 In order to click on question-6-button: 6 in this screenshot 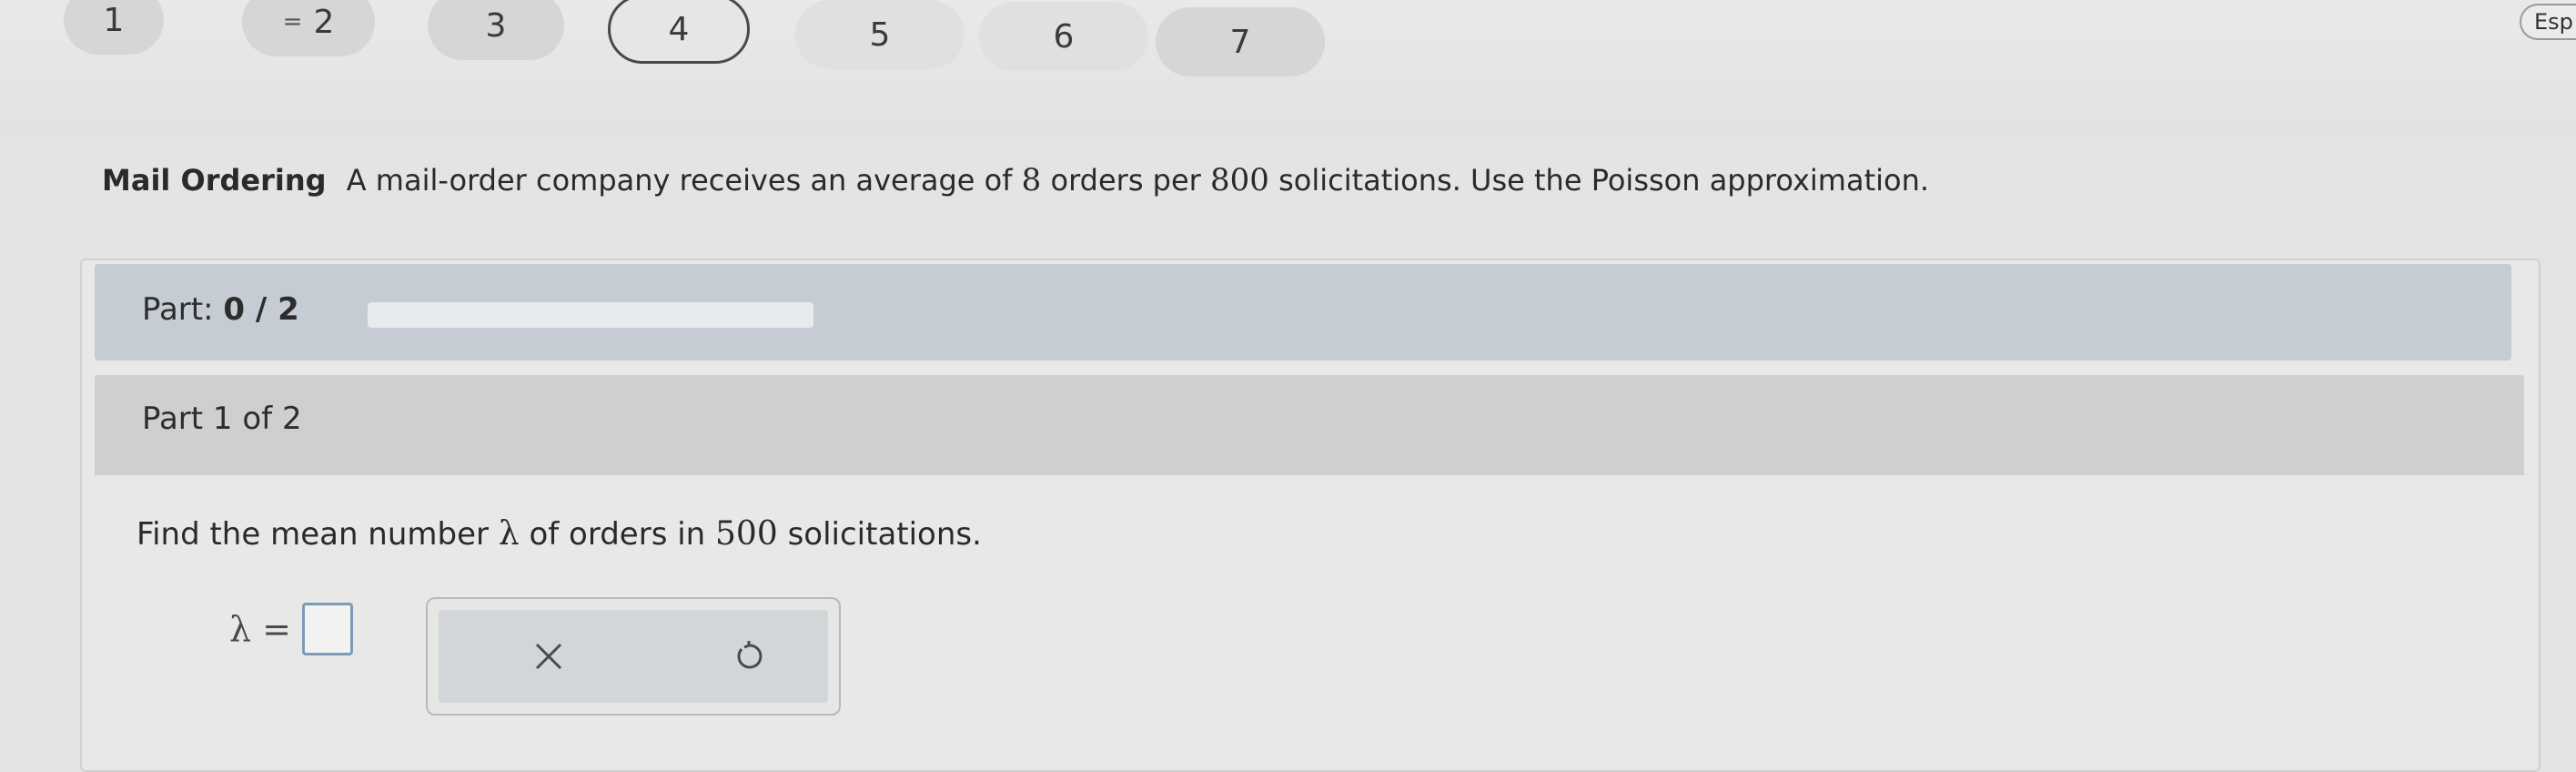, I will do `click(1063, 36)`.